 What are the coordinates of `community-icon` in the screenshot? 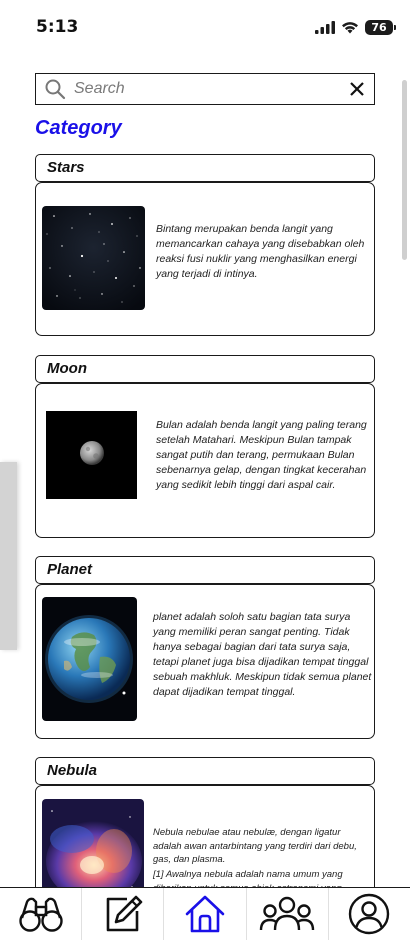 It's located at (287, 913).